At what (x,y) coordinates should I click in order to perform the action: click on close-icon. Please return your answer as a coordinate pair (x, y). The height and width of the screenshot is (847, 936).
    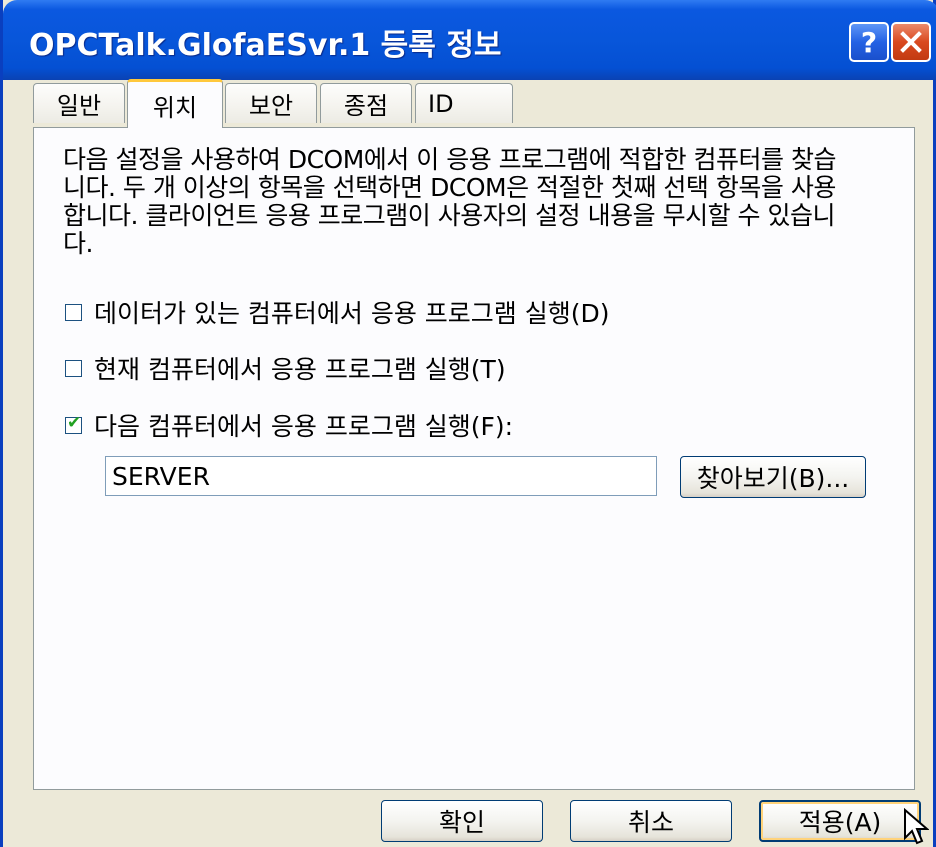
    Looking at the image, I should click on (911, 42).